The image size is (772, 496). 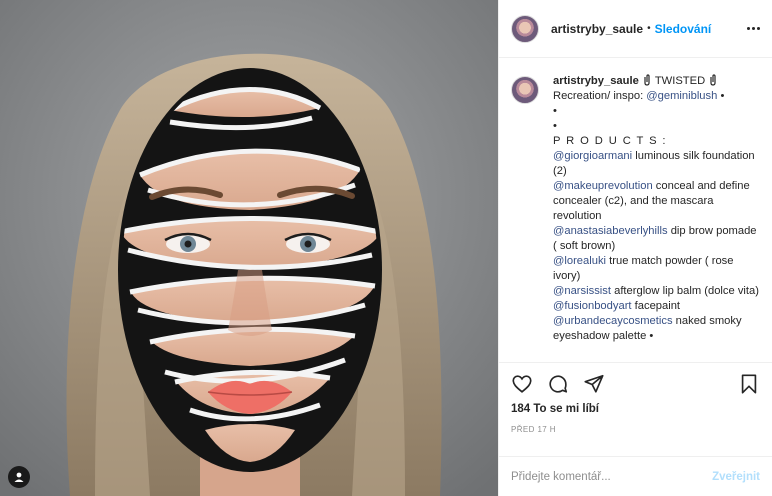 I want to click on share-icon, so click(x=594, y=384).